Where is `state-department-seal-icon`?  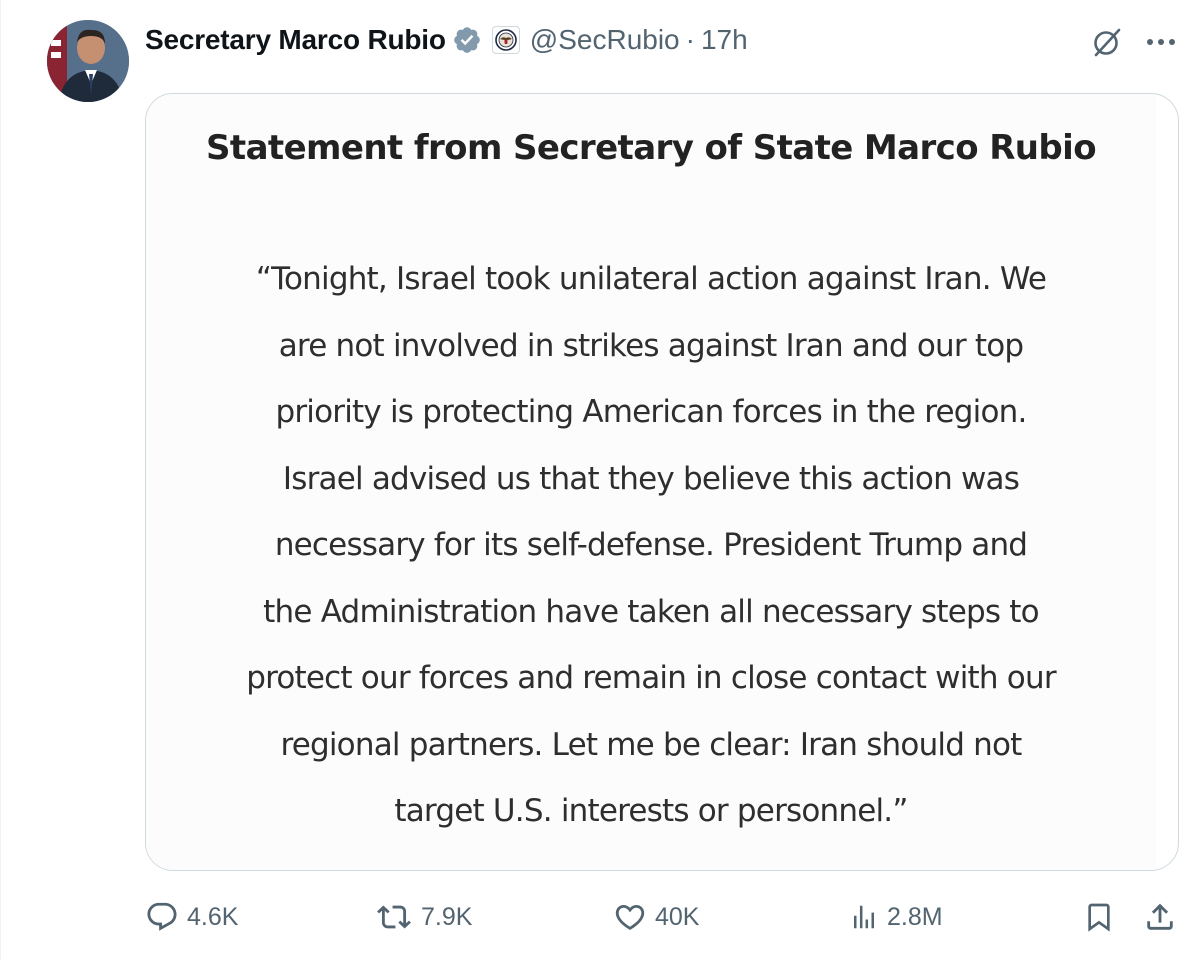 state-department-seal-icon is located at coordinates (505, 40).